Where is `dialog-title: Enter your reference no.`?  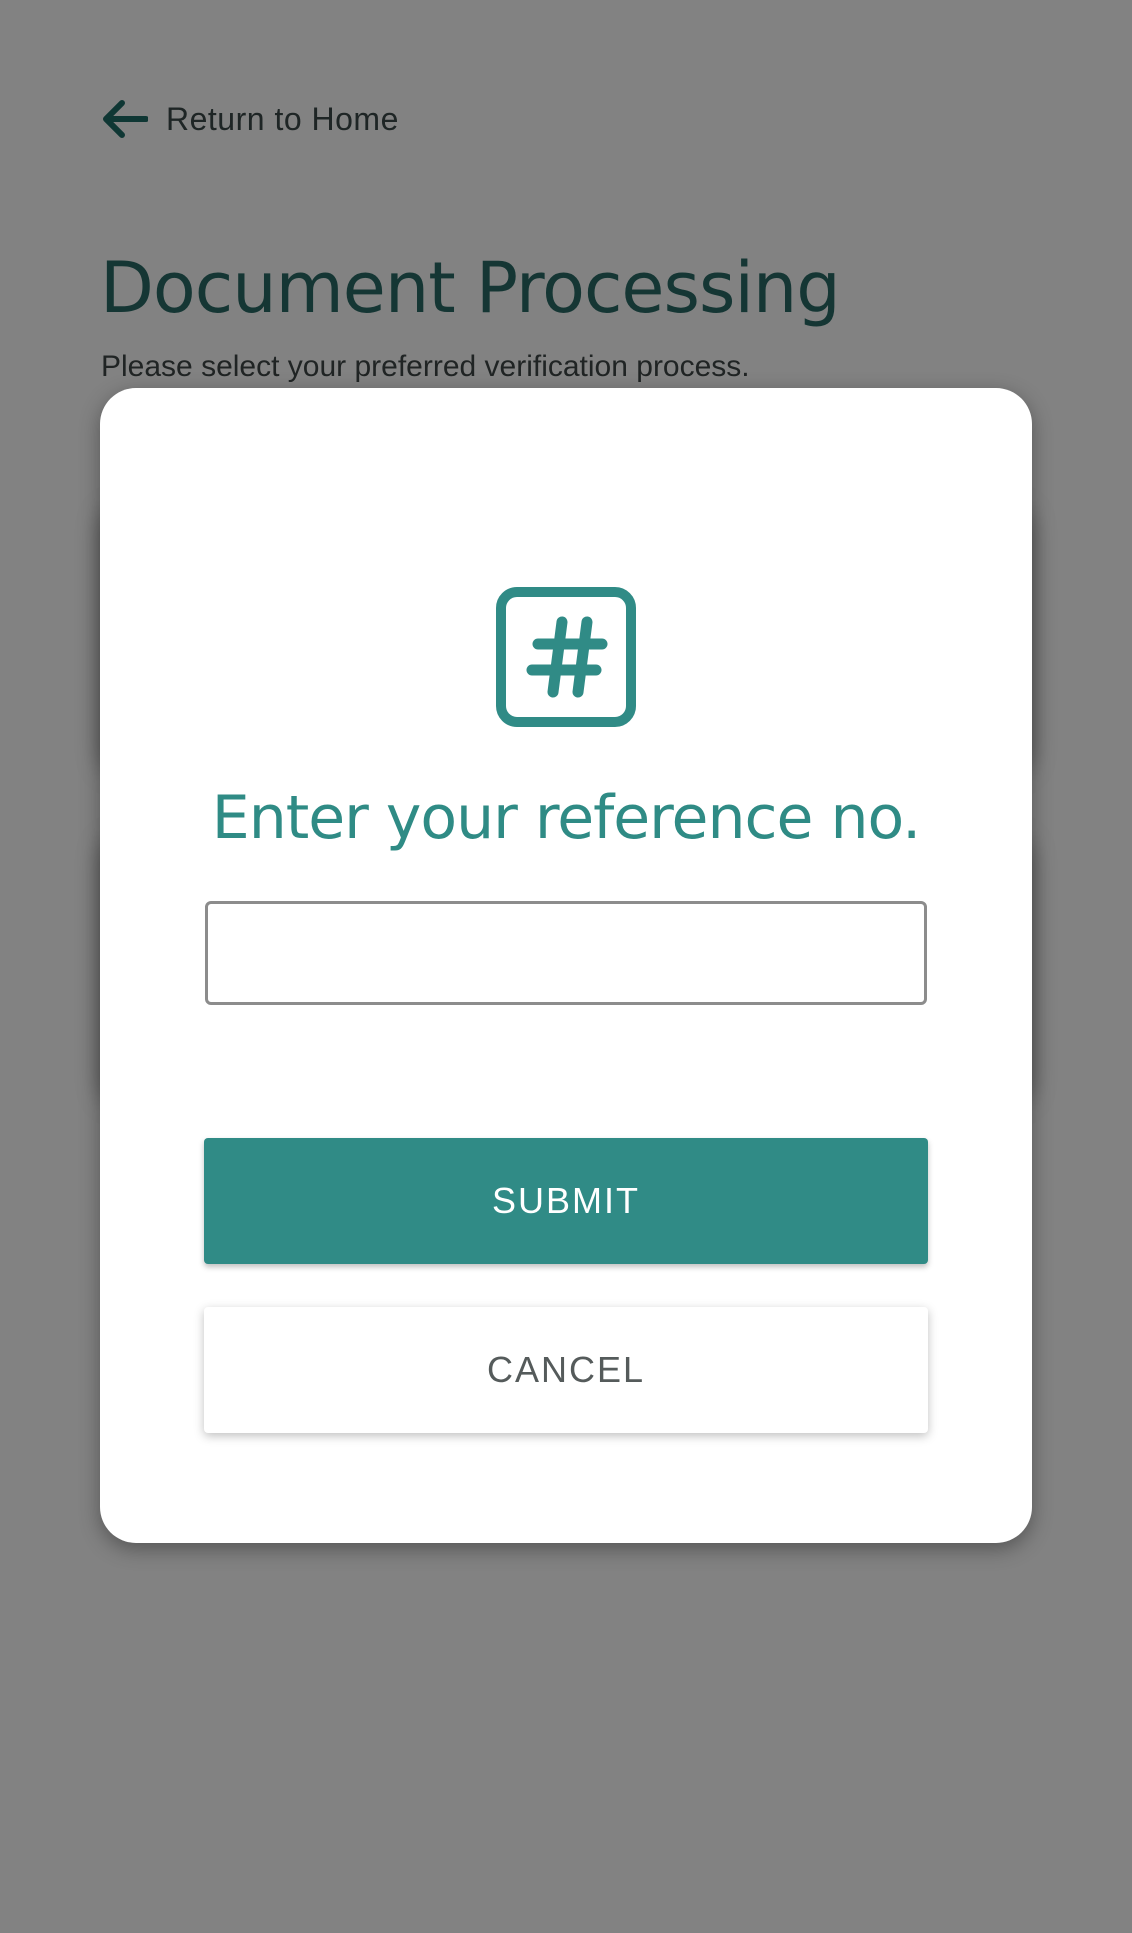
dialog-title: Enter your reference no. is located at coordinates (566, 818).